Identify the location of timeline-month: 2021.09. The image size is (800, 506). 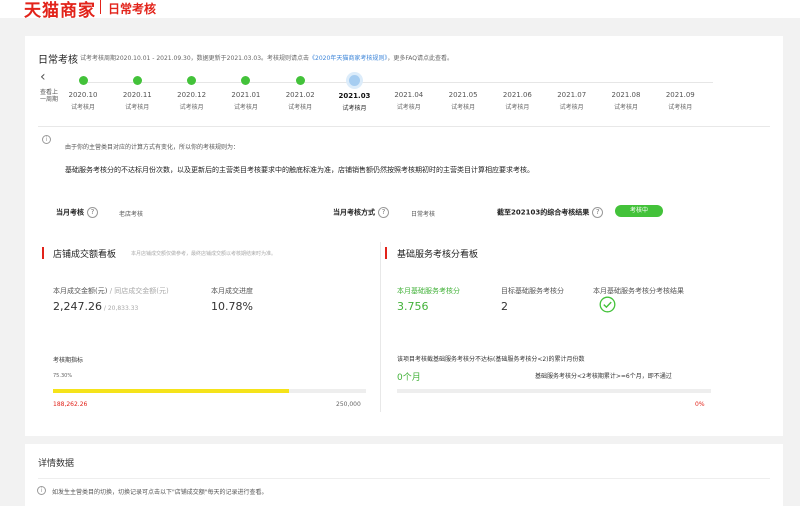
(680, 95).